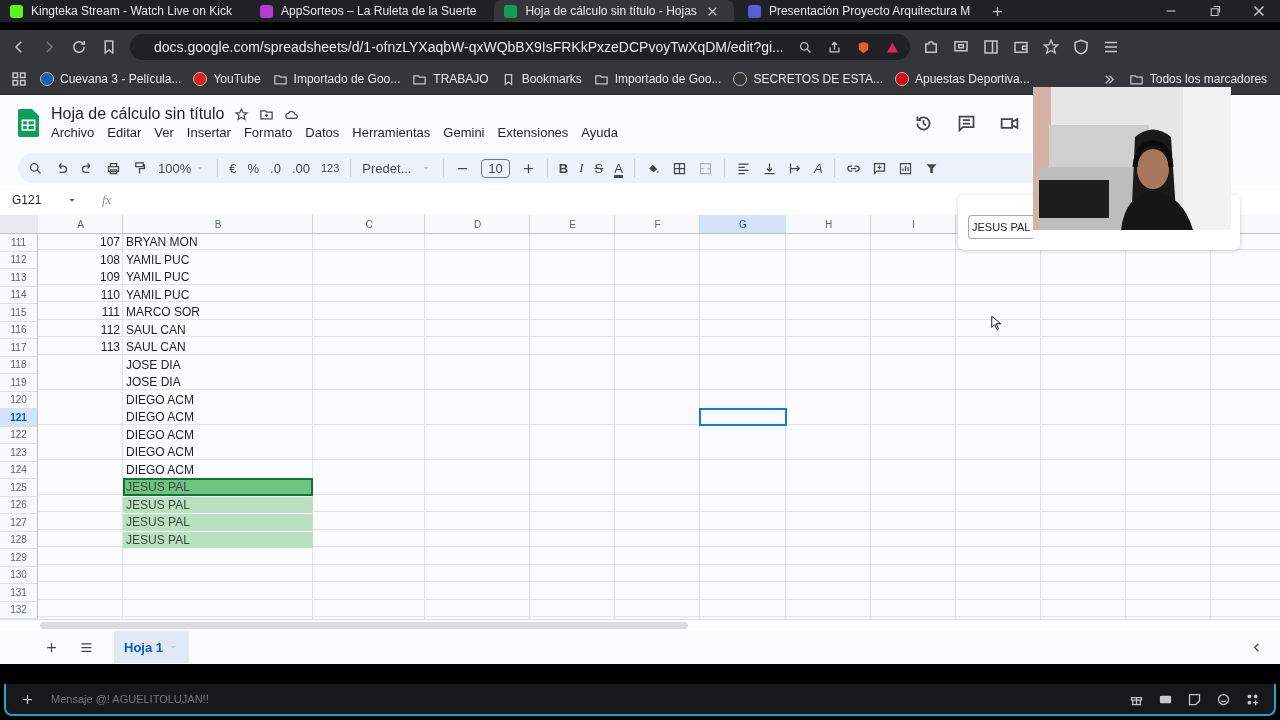 The image size is (1280, 720). Describe the element at coordinates (123, 11) in the screenshot. I see `browser-tab: Kingteka Stream - Watch Live on Kick` at that location.